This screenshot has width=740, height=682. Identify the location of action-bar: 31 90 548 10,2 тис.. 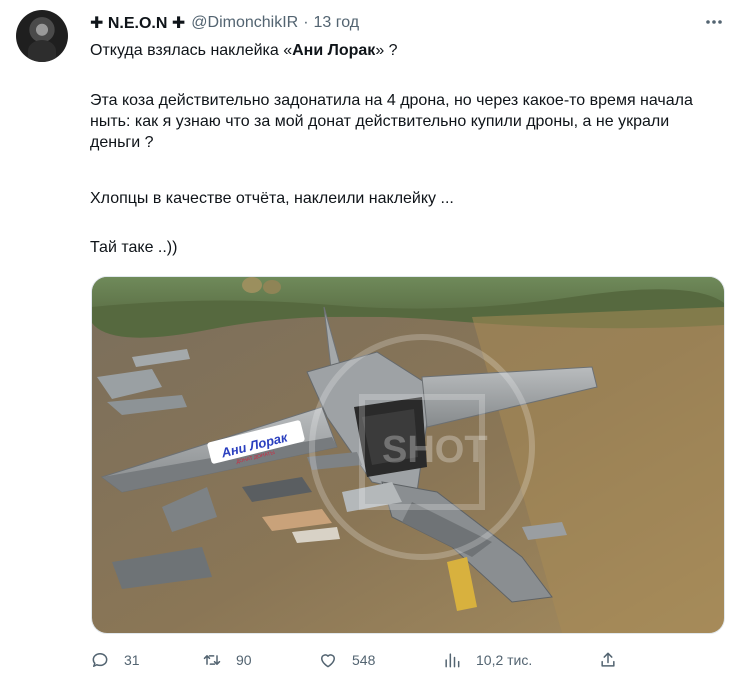
(360, 660).